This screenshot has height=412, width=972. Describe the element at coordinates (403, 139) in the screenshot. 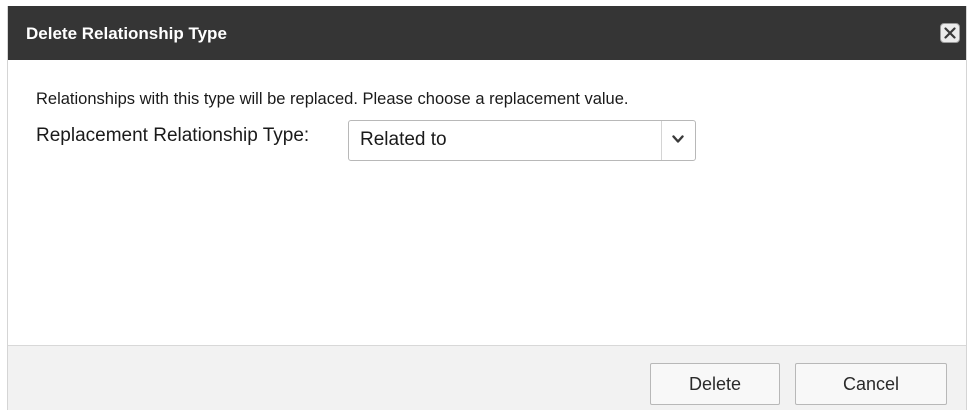

I see `select-value: Related to` at that location.